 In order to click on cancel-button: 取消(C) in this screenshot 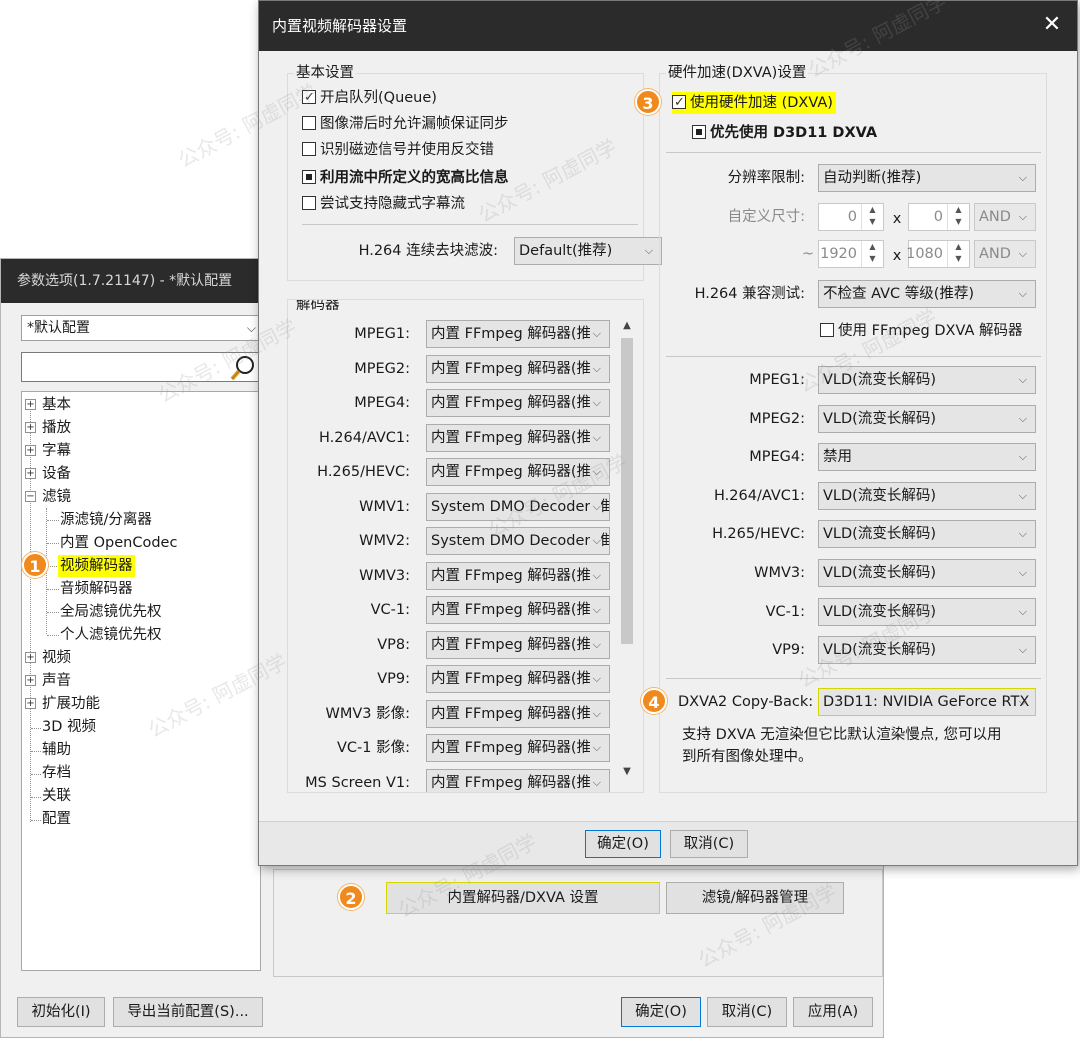, I will do `click(747, 1012)`.